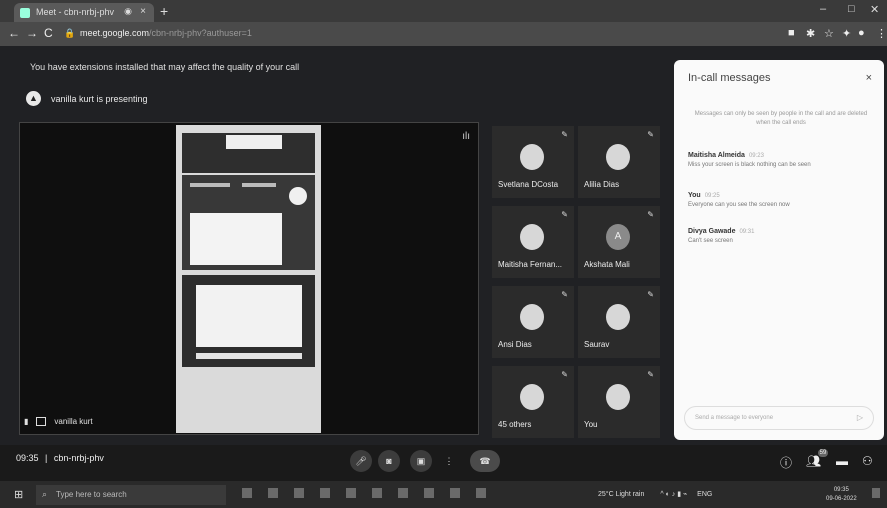  What do you see at coordinates (91, 494) in the screenshot?
I see `search-placeholder: Type here to search` at bounding box center [91, 494].